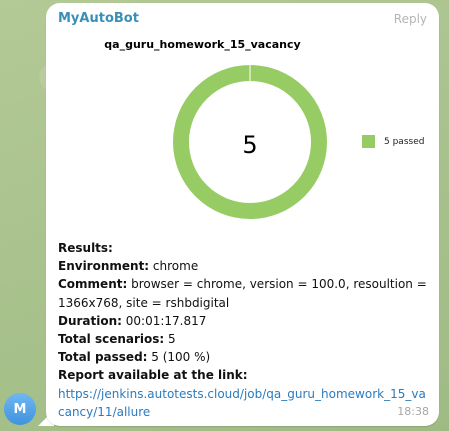 The image size is (449, 431). Describe the element at coordinates (111, 339) in the screenshot. I see `total-scenarios-label: Total scenarios:` at that location.